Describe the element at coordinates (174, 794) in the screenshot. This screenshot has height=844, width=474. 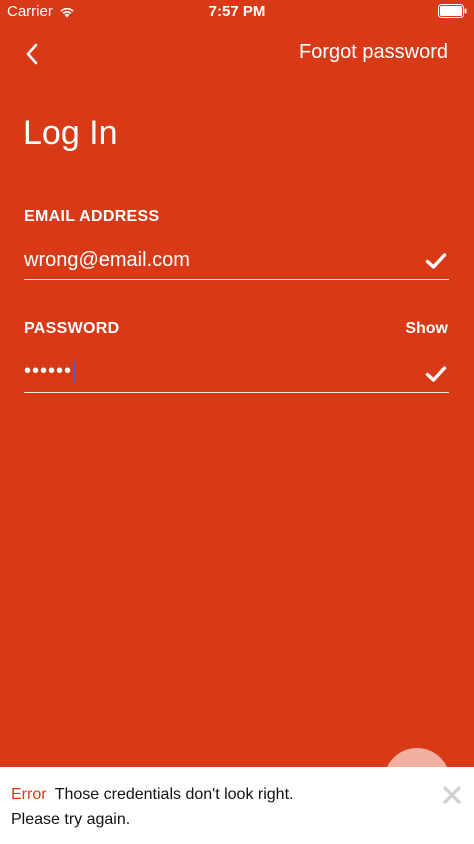
I see `error-message-line1: Those credentials don't look right.` at that location.